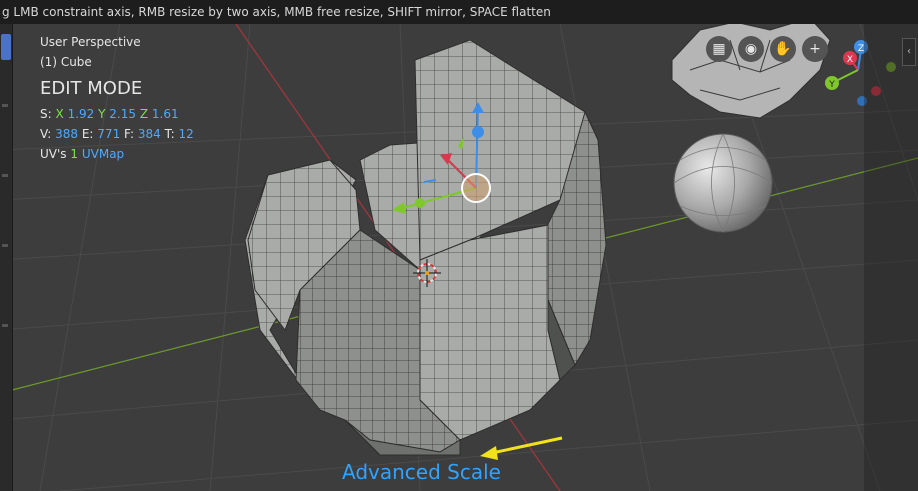  What do you see at coordinates (421, 472) in the screenshot?
I see `annotation-caption: Advanced Scale` at bounding box center [421, 472].